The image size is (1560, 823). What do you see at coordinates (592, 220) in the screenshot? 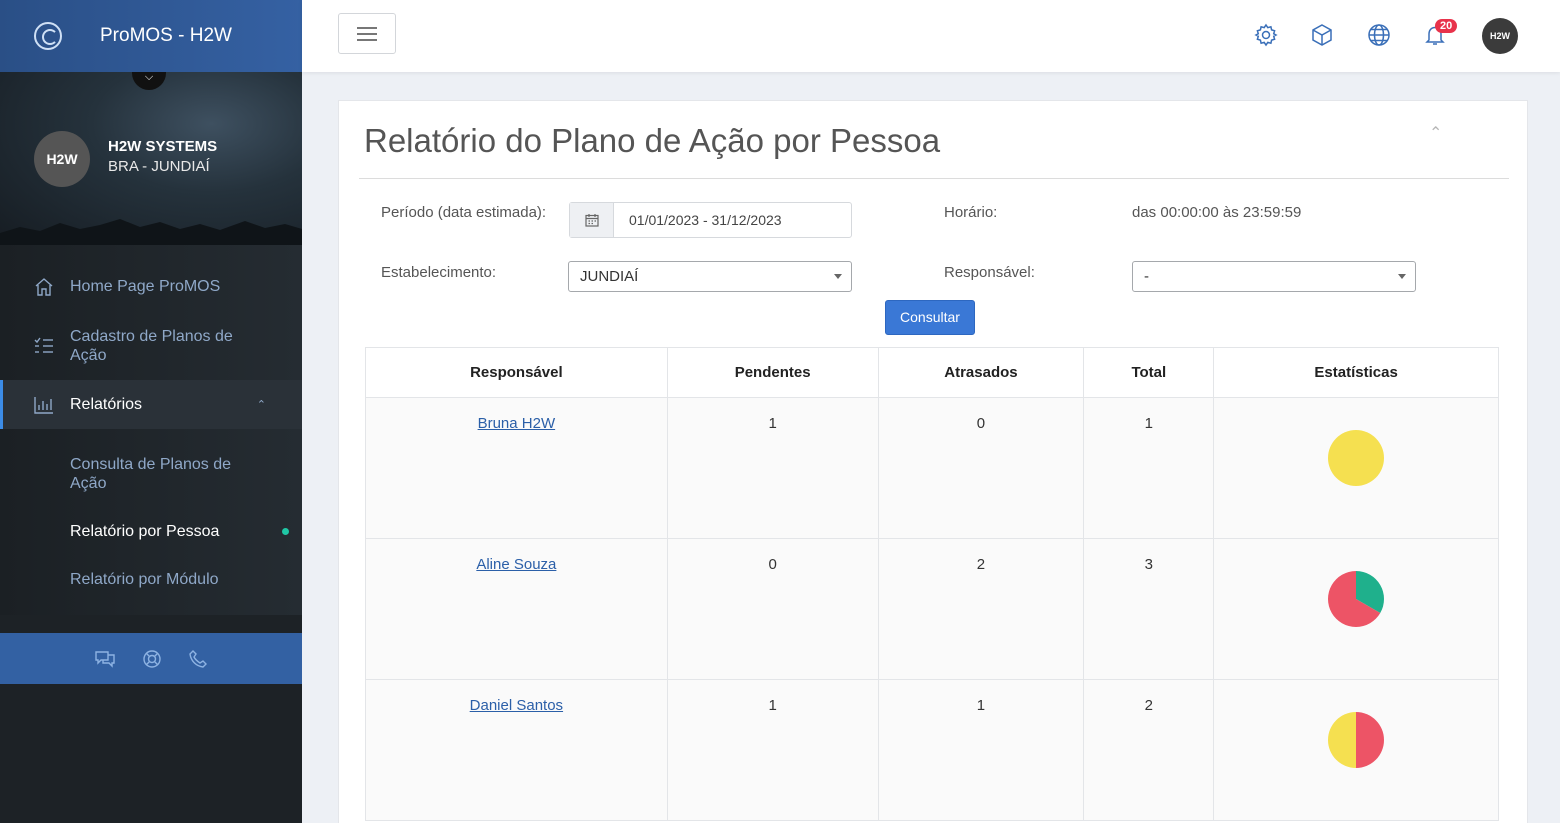
I see `calendar-icon` at bounding box center [592, 220].